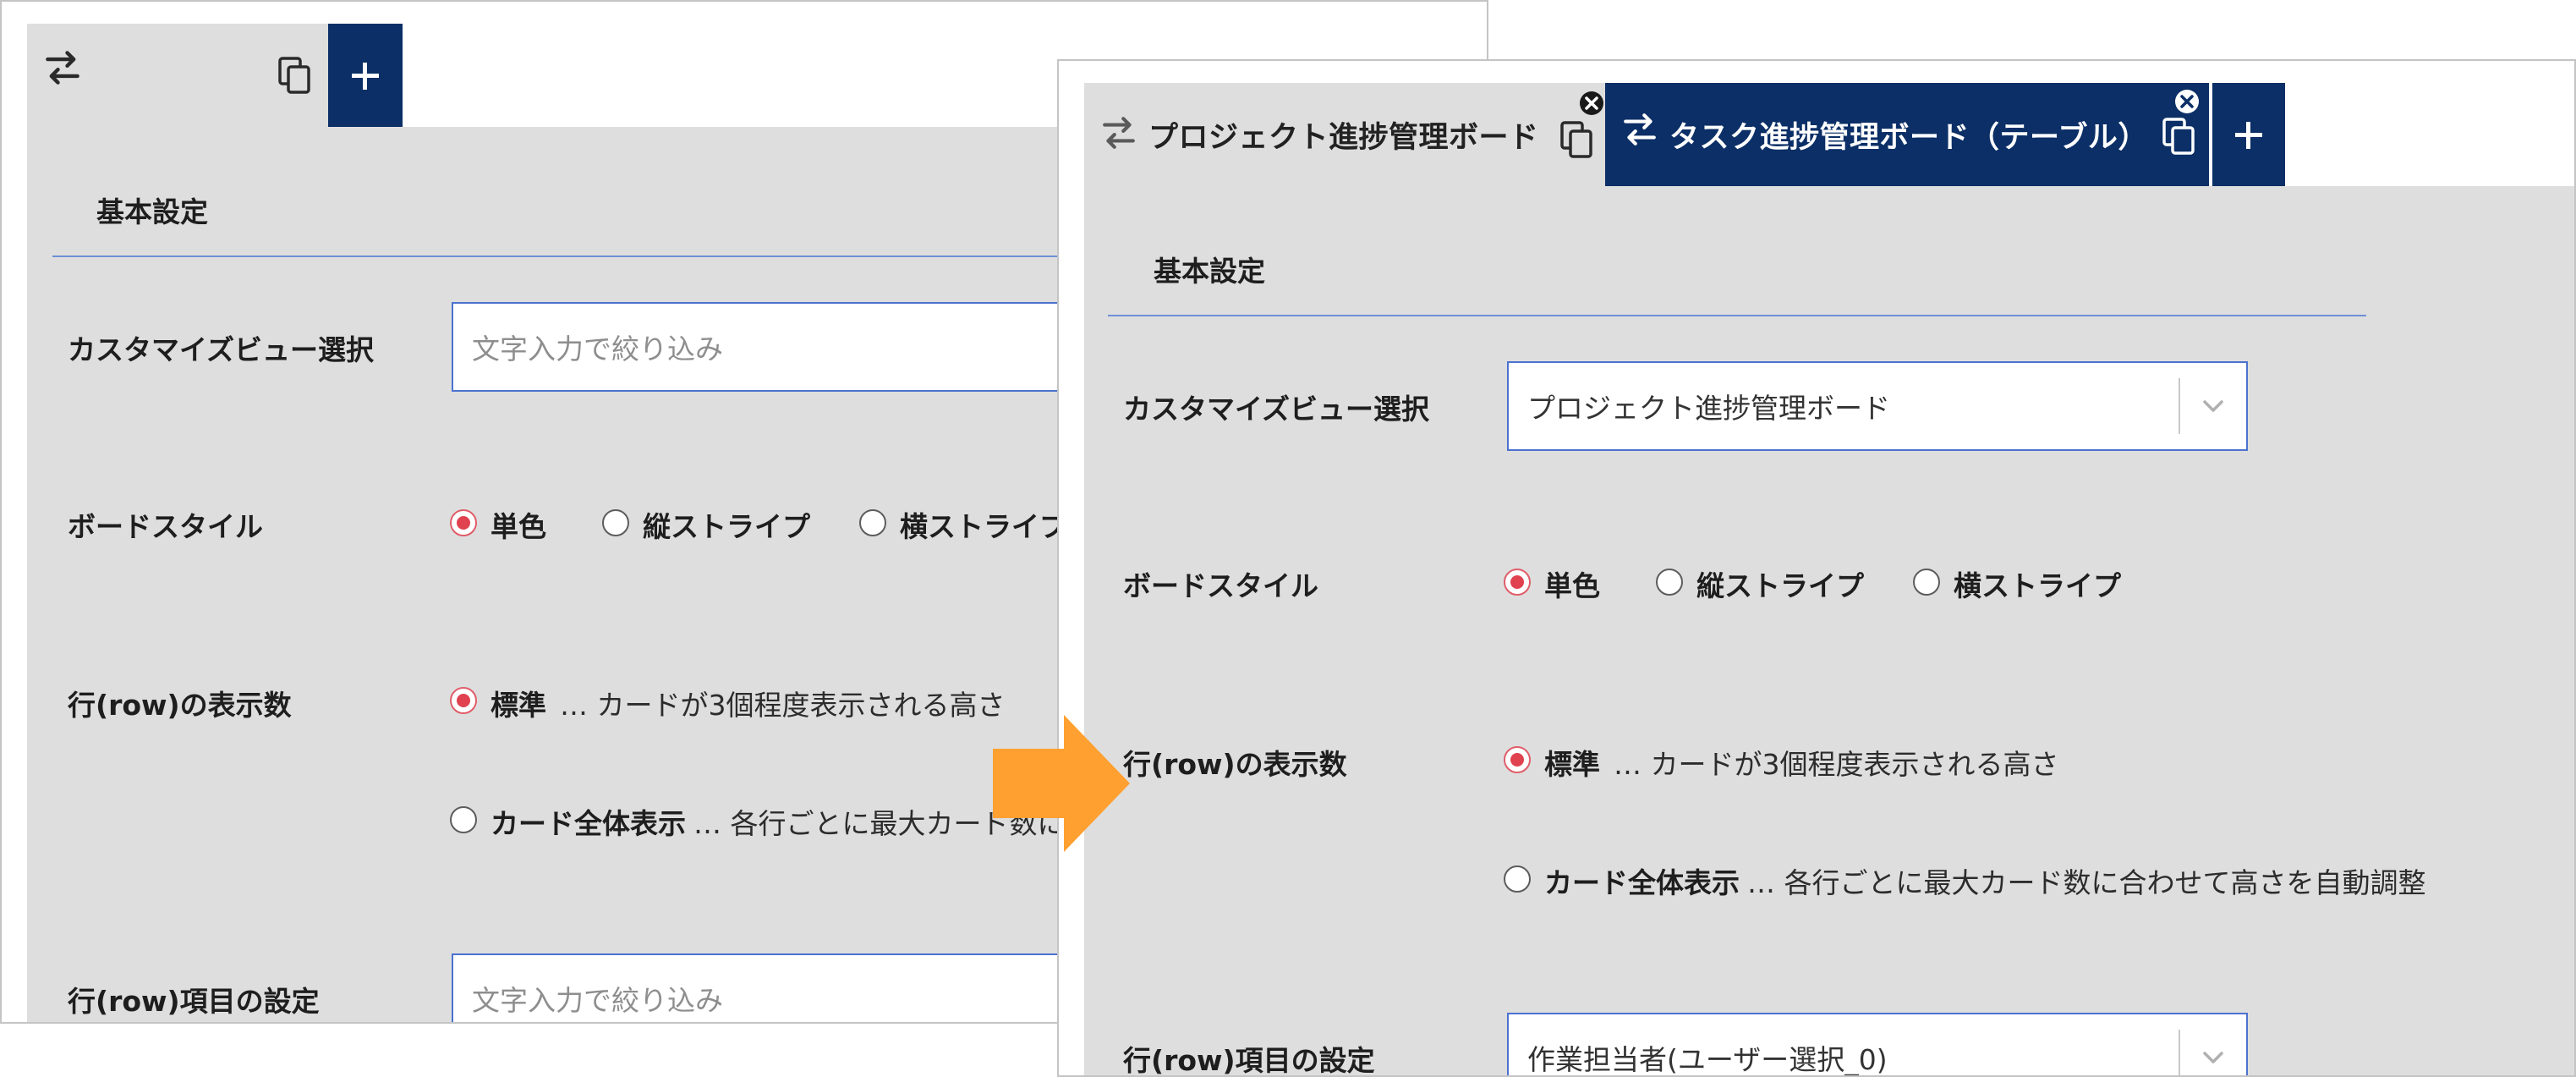  I want to click on tab-untitled, so click(177, 75).